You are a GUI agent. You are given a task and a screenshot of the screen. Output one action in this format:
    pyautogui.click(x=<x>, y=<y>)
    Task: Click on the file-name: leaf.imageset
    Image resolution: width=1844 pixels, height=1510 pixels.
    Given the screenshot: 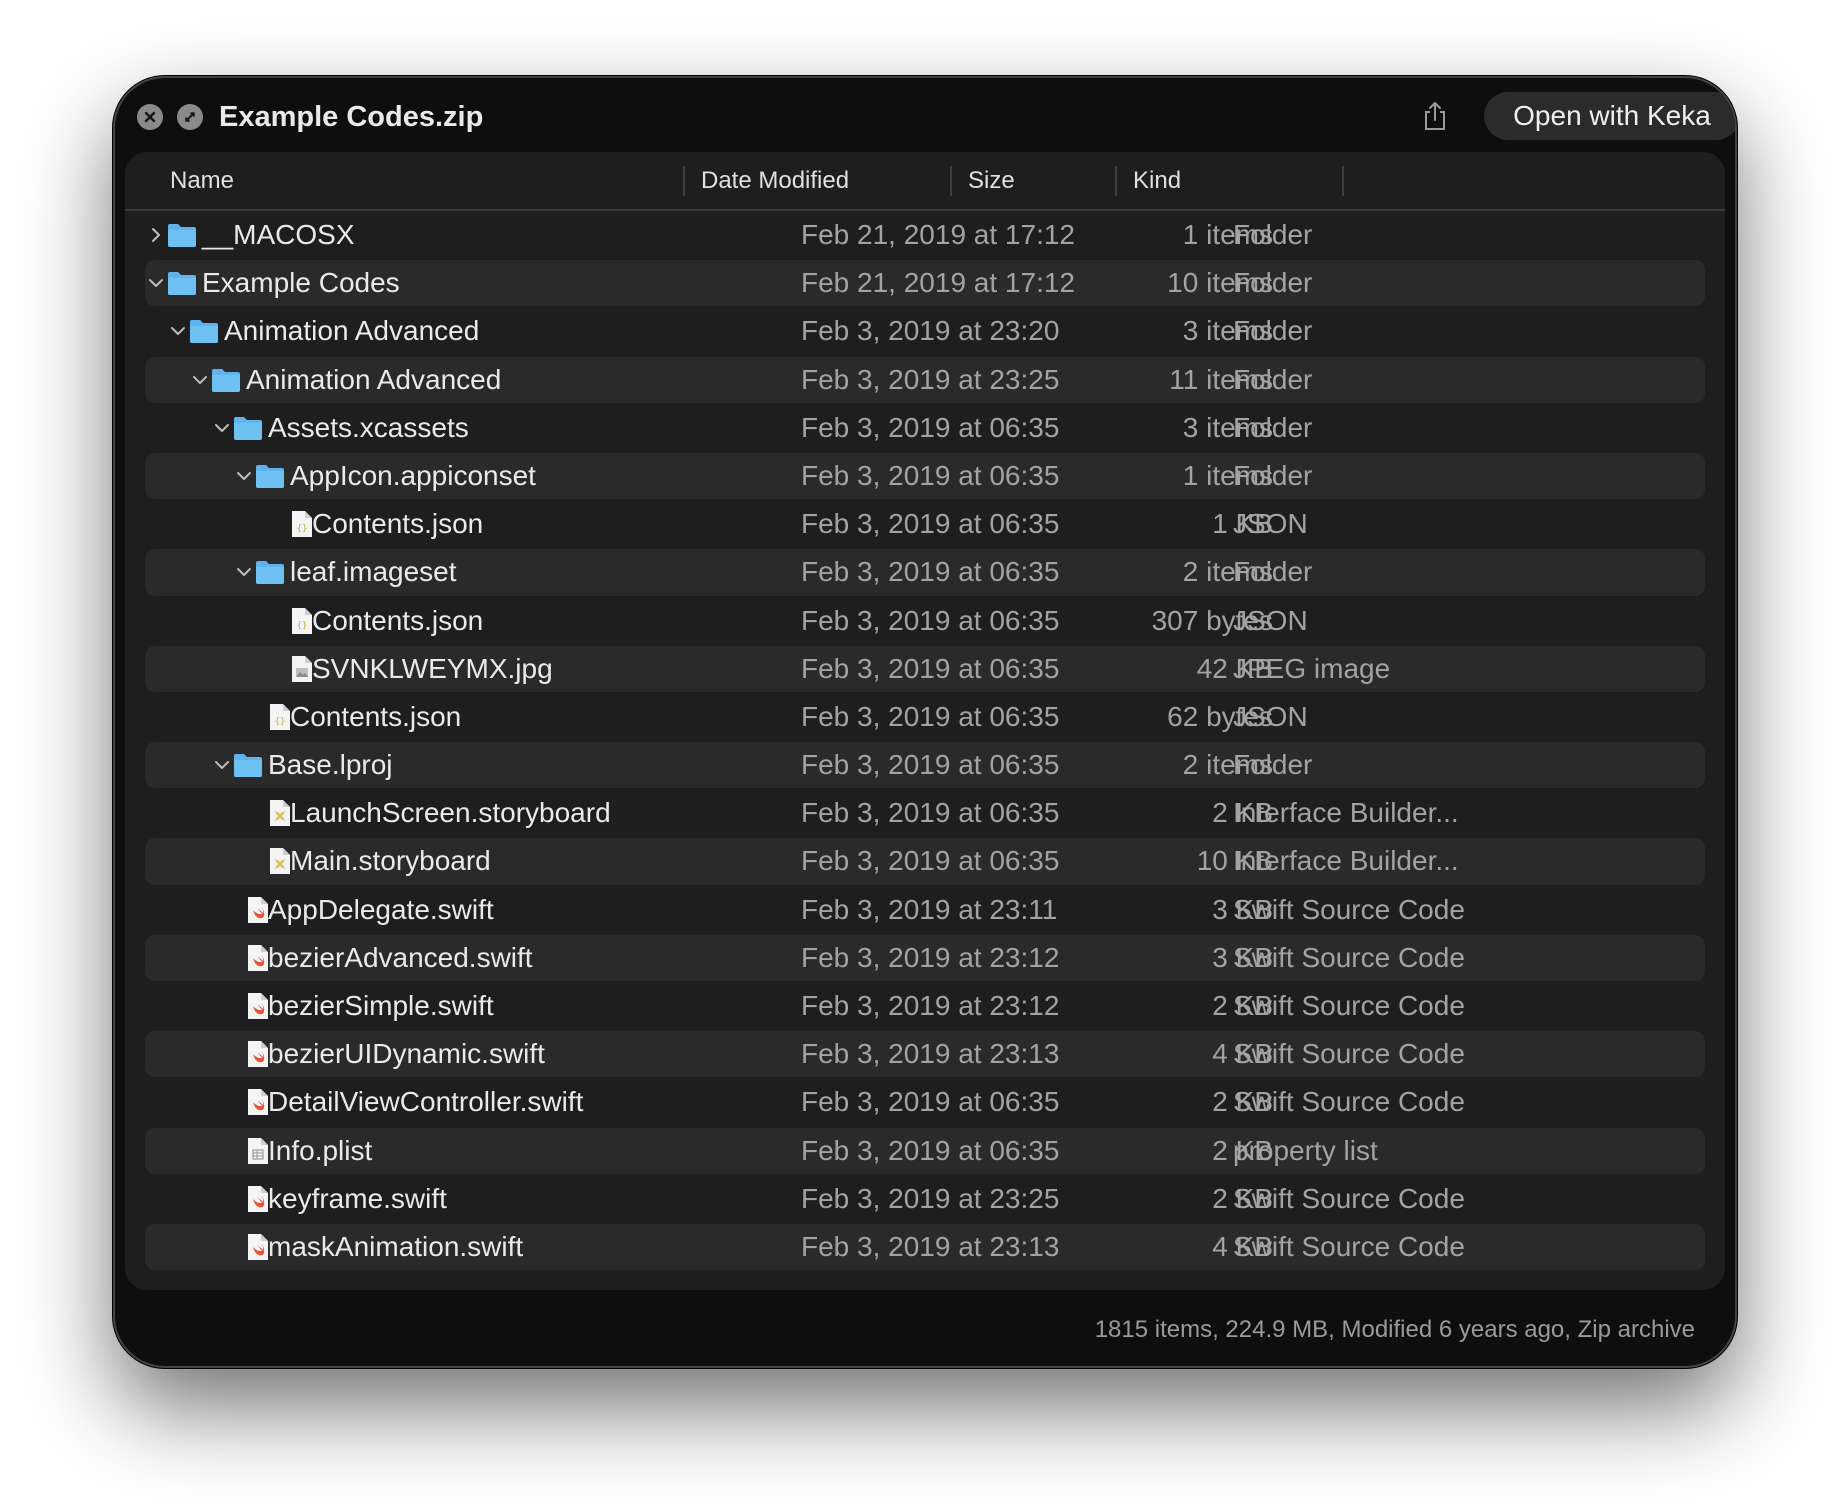 What is the action you would take?
    pyautogui.click(x=373, y=572)
    